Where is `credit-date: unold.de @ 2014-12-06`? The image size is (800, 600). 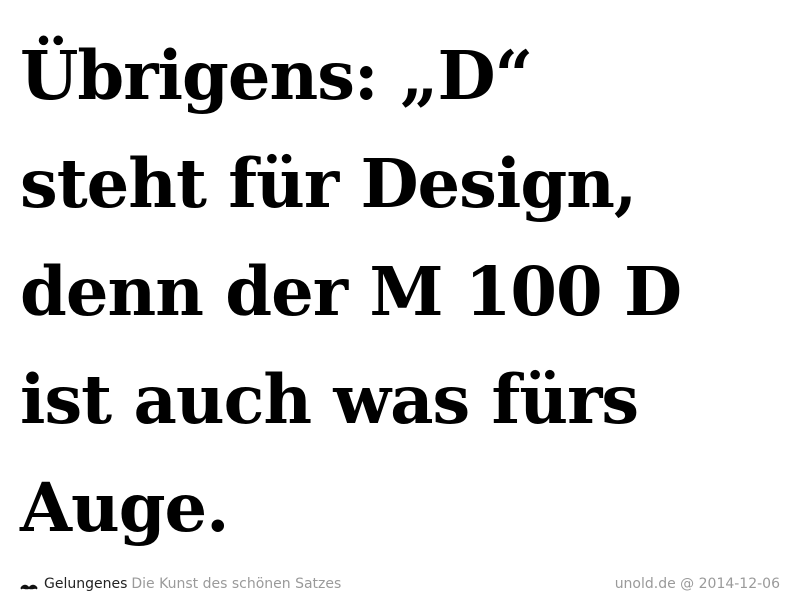
credit-date: unold.de @ 2014-12-06 is located at coordinates (697, 584).